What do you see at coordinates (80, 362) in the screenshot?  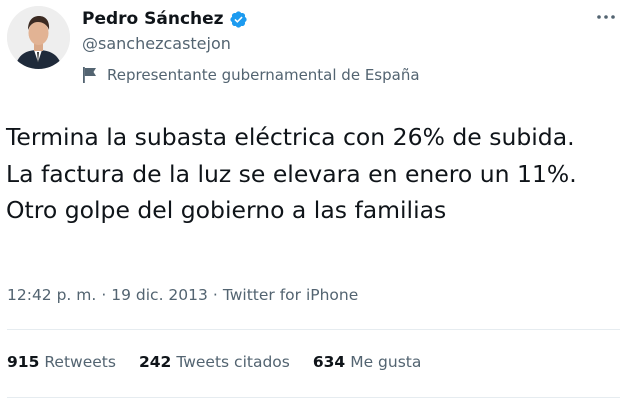 I see `retweets-label: Retweets` at bounding box center [80, 362].